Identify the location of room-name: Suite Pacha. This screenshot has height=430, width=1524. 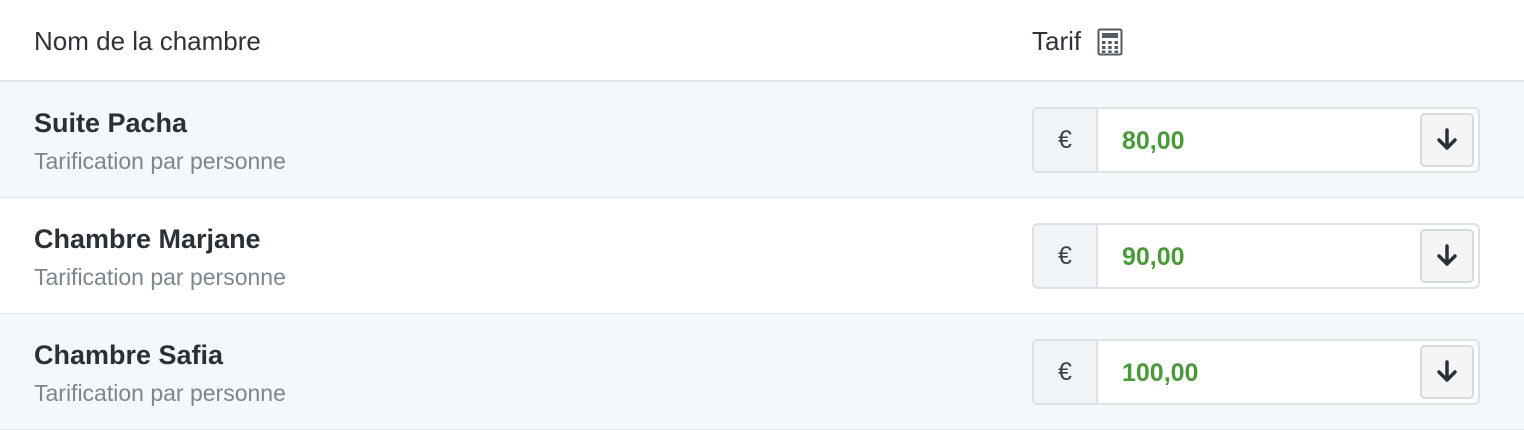
(111, 123).